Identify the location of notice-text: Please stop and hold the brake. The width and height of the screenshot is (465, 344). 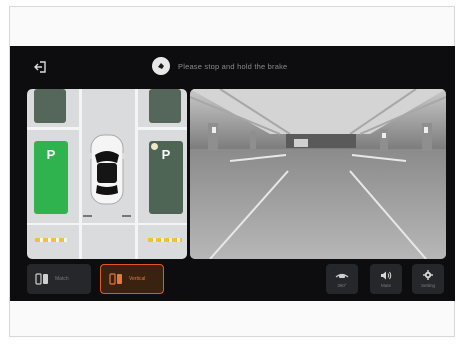
(233, 66).